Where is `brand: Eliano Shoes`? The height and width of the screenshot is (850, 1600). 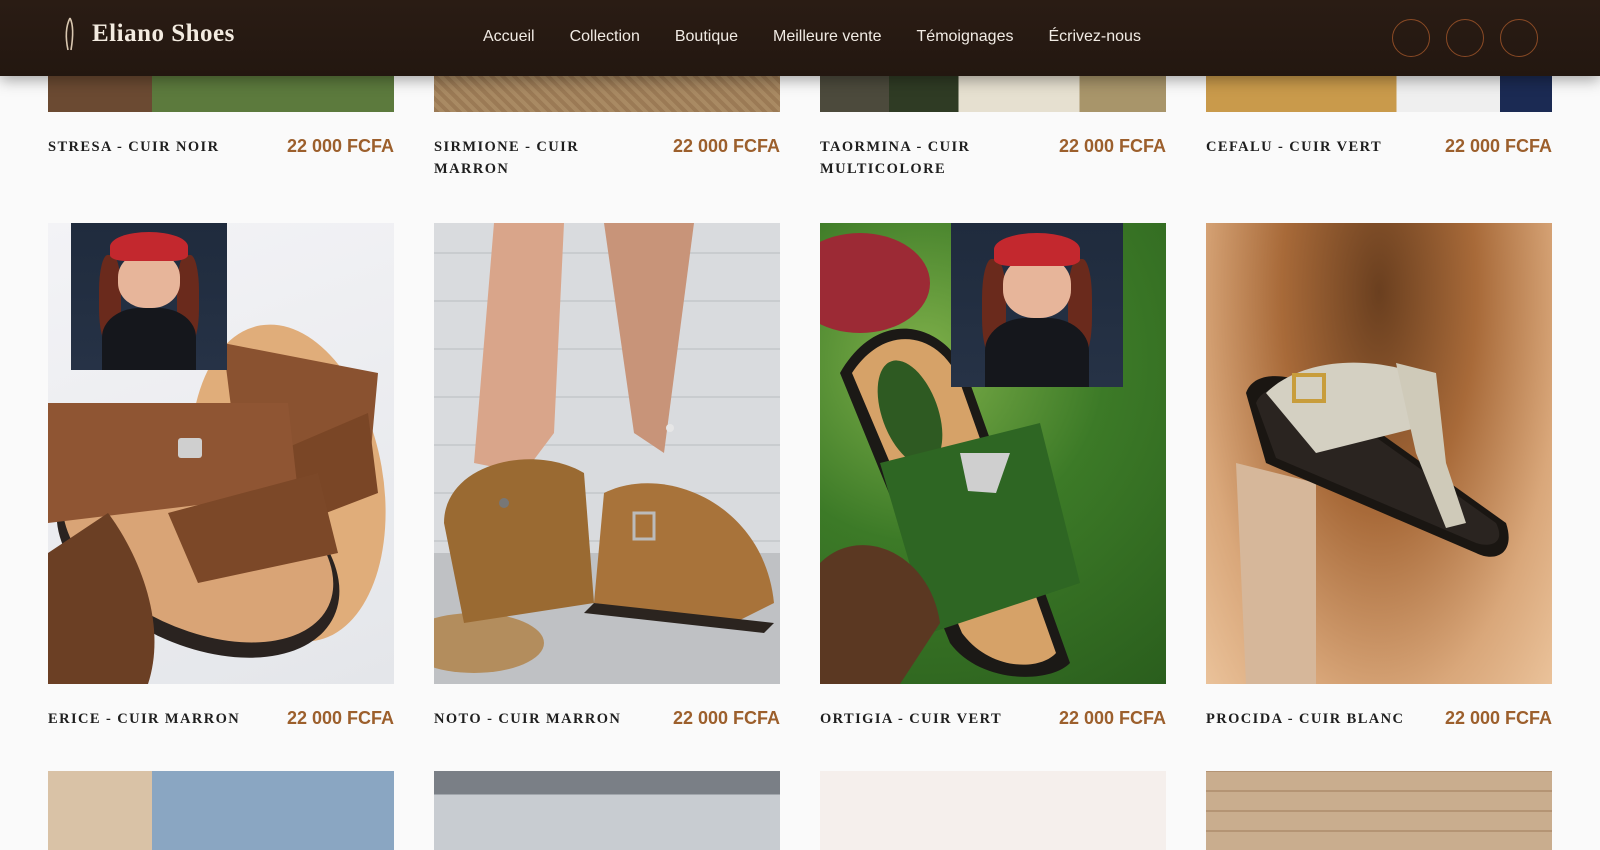
brand: Eliano Shoes is located at coordinates (147, 34).